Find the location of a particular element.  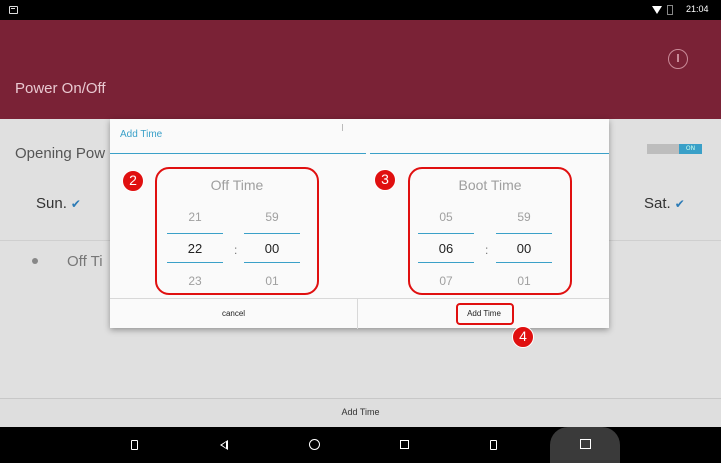

cancel-button: cancel is located at coordinates (234, 314).